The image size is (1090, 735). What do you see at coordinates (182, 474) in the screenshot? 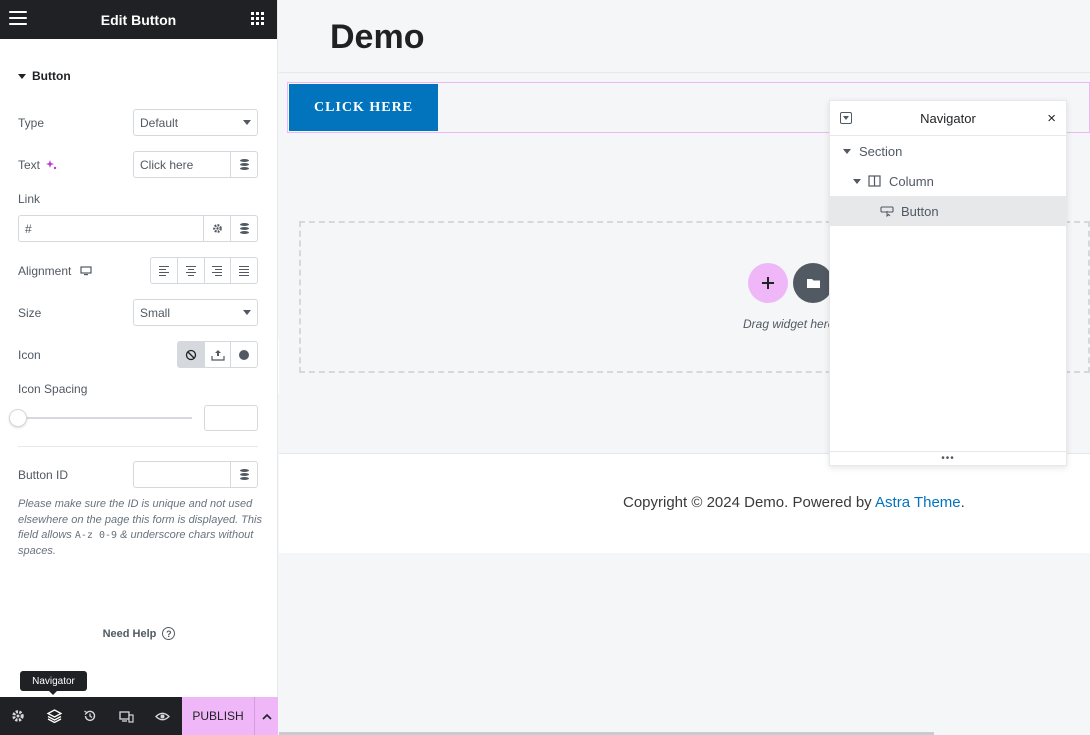
I see `button-id-input` at bounding box center [182, 474].